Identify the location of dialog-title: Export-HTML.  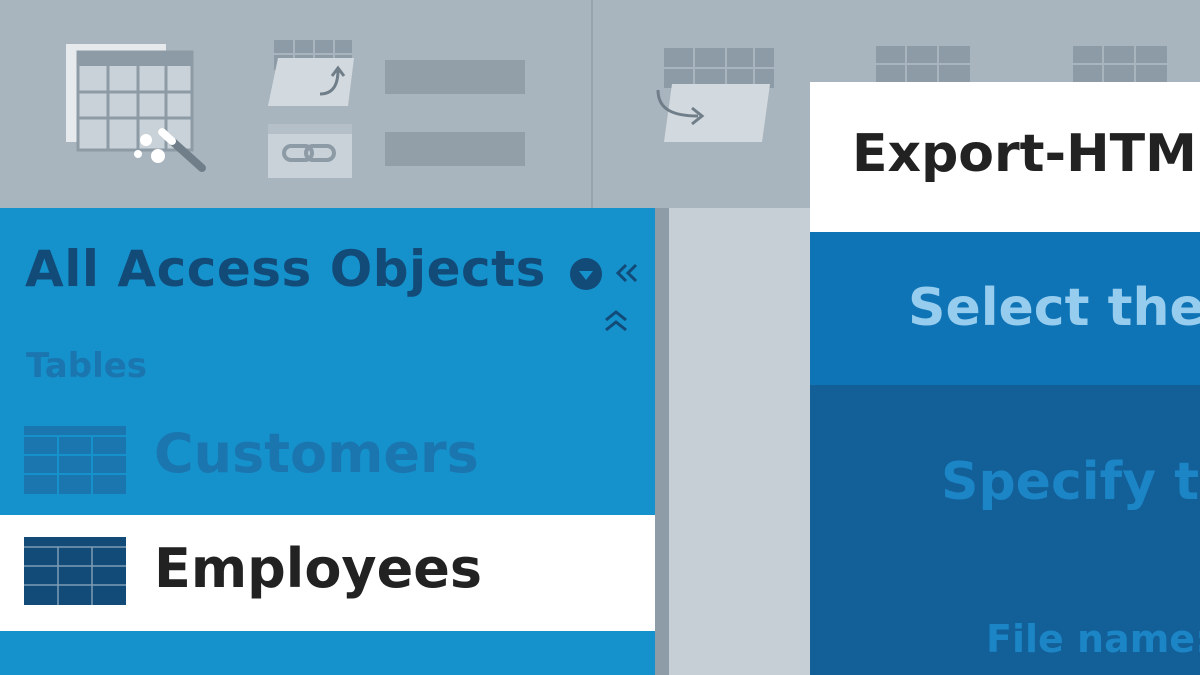
(1026, 154).